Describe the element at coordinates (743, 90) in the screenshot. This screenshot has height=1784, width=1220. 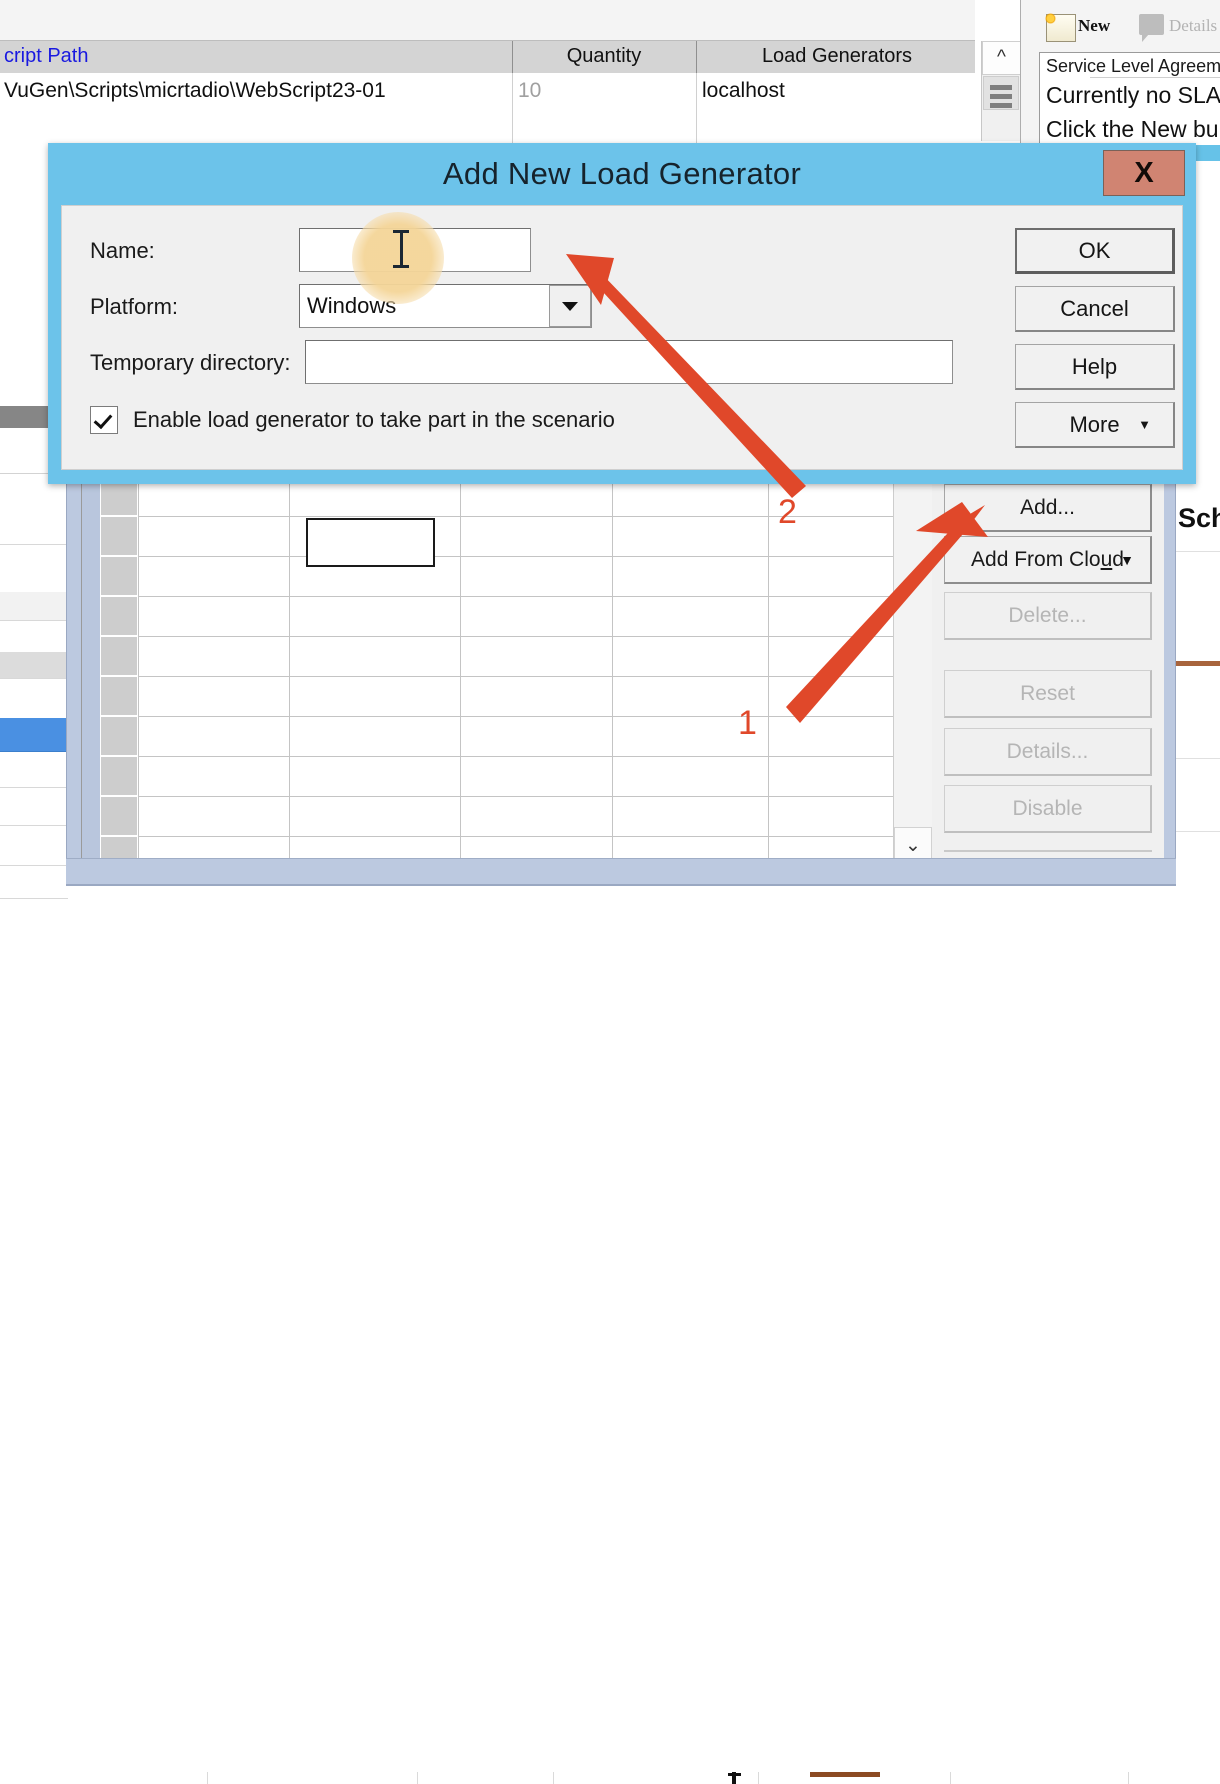
I see `cell-load-generators: localhost` at that location.